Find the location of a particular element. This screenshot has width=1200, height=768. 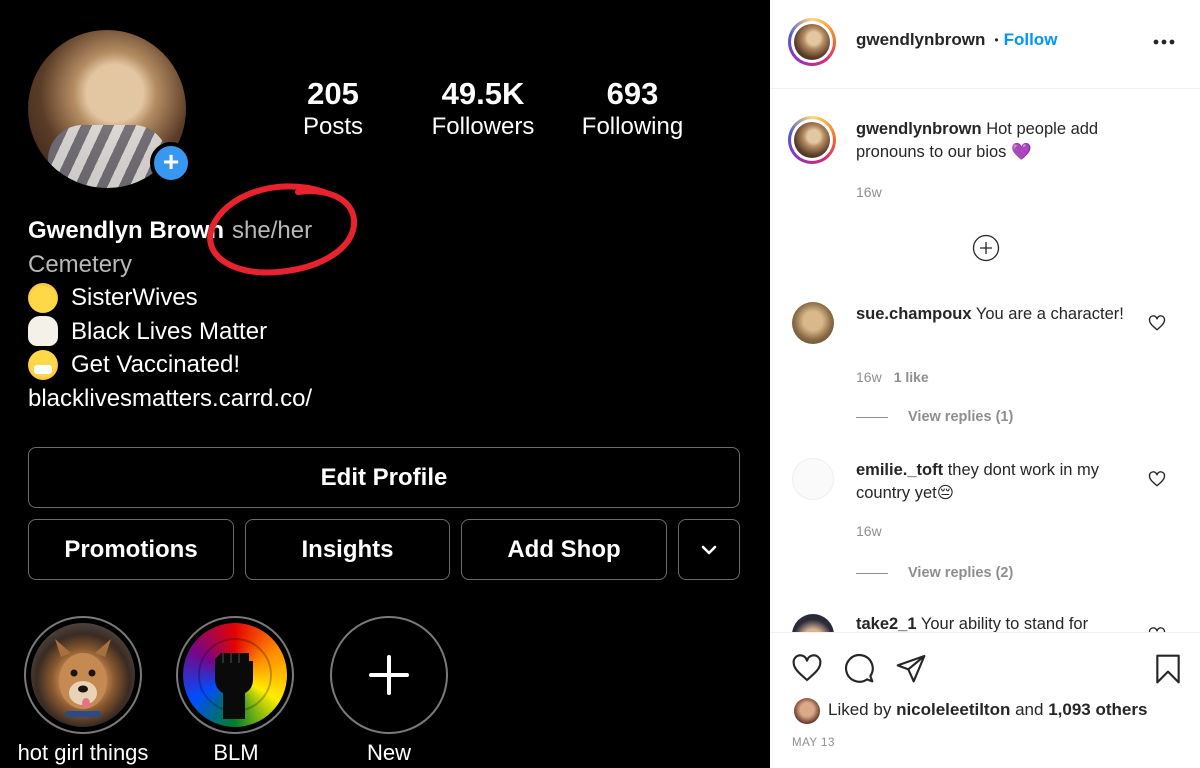

liked-by-user: nicoleleetilton is located at coordinates (953, 709).